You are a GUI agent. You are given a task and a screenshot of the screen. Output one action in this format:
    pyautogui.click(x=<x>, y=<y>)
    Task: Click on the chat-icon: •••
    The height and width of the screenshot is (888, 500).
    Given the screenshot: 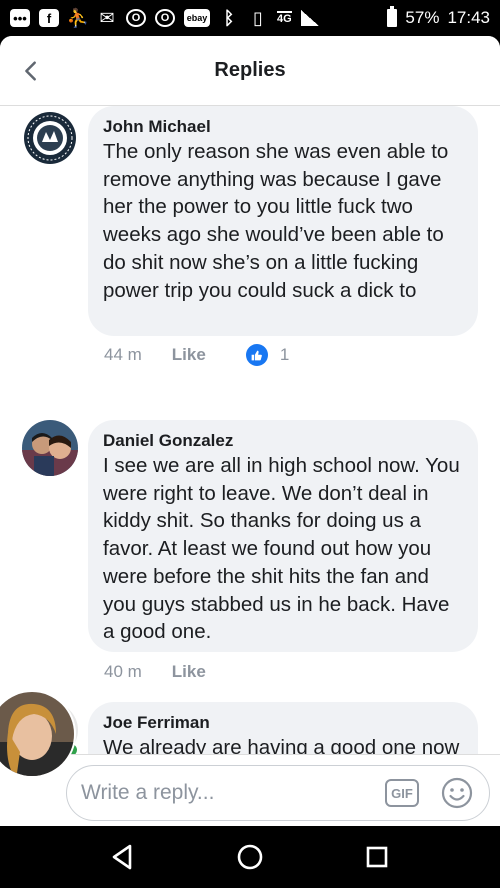 What is the action you would take?
    pyautogui.click(x=20, y=18)
    